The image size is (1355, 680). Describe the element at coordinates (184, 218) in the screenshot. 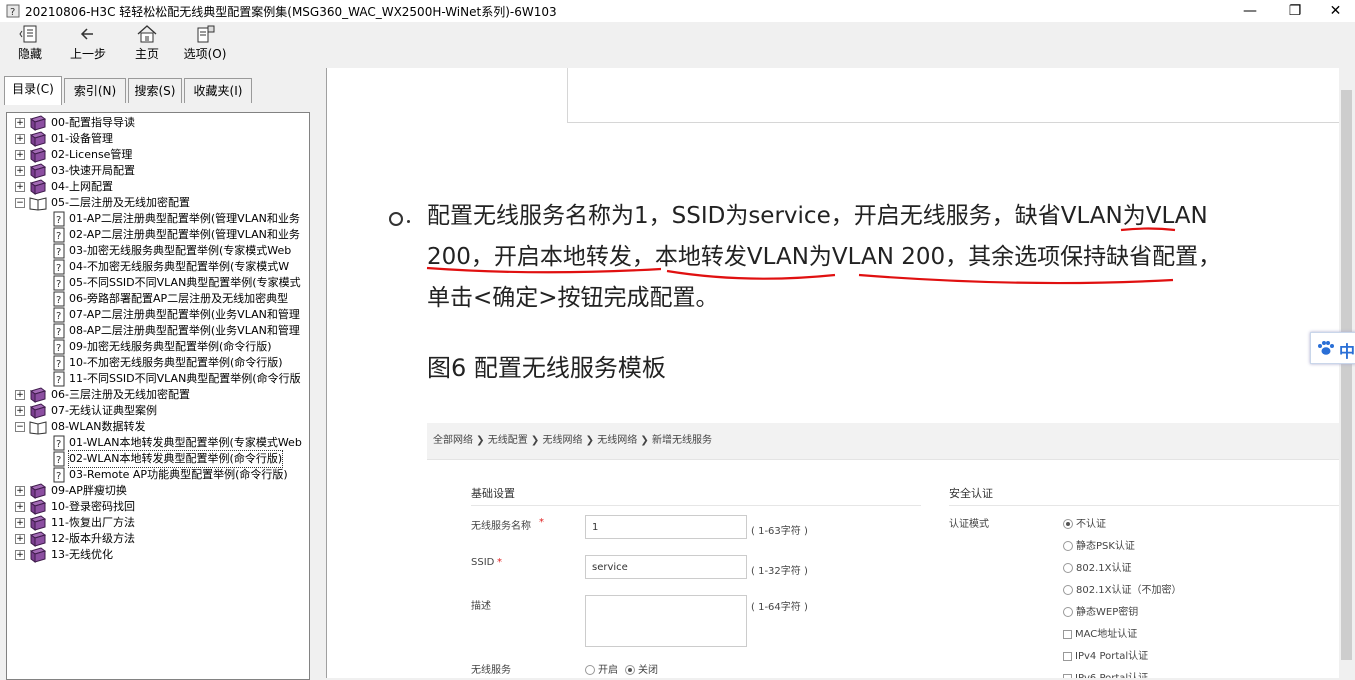

I see `tree-item-label: 01-AP二层注册典型配置举例(管理VLAN和业务` at that location.